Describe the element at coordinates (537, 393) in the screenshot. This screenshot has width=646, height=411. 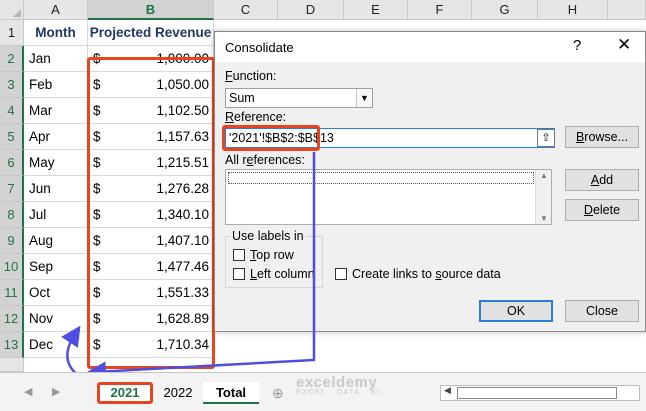
I see `scroll-thumb` at that location.